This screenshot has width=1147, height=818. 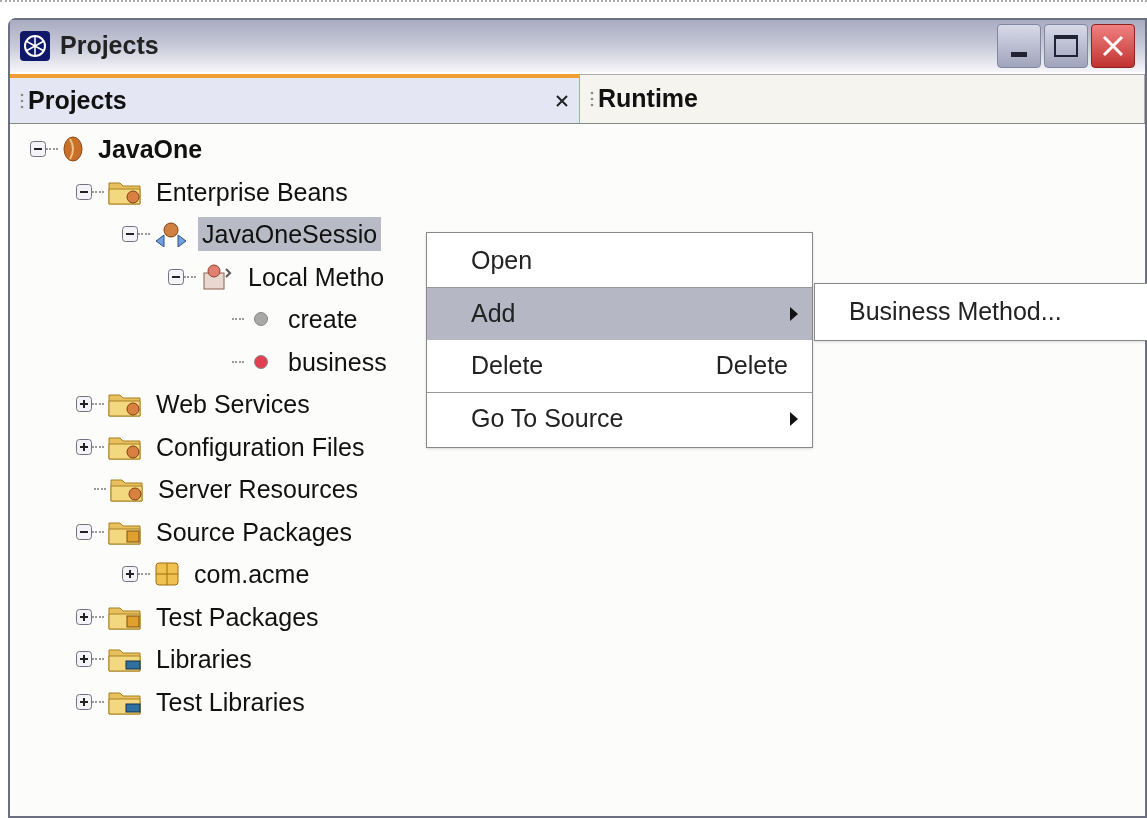 What do you see at coordinates (230, 701) in the screenshot?
I see `tree-item: Test Libraries` at bounding box center [230, 701].